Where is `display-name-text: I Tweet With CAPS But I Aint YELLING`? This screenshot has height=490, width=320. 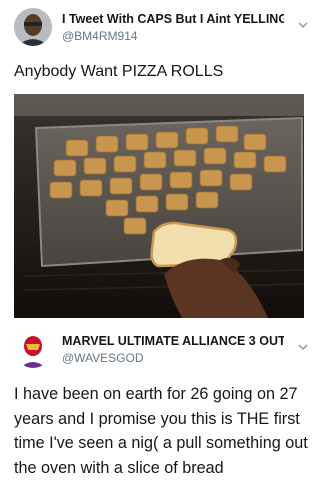 display-name-text: I Tweet With CAPS But I Aint YELLING is located at coordinates (173, 19).